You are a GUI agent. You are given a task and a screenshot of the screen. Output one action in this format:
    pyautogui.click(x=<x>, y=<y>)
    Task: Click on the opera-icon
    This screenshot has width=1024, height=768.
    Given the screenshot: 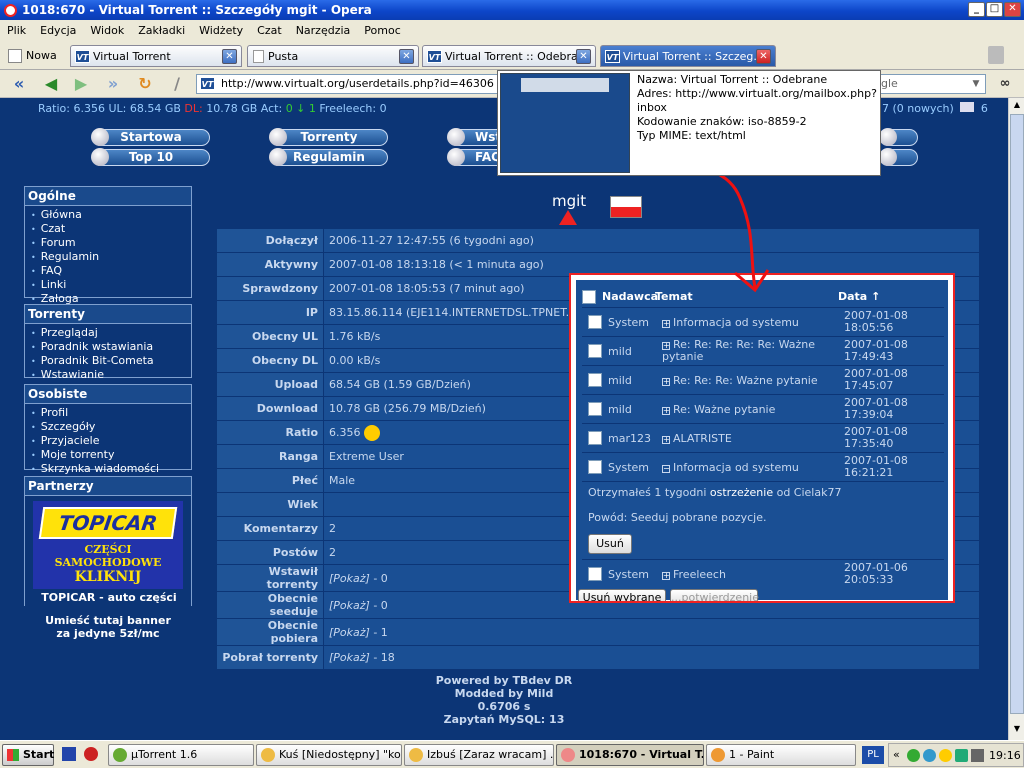 What is the action you would take?
    pyautogui.click(x=91, y=754)
    